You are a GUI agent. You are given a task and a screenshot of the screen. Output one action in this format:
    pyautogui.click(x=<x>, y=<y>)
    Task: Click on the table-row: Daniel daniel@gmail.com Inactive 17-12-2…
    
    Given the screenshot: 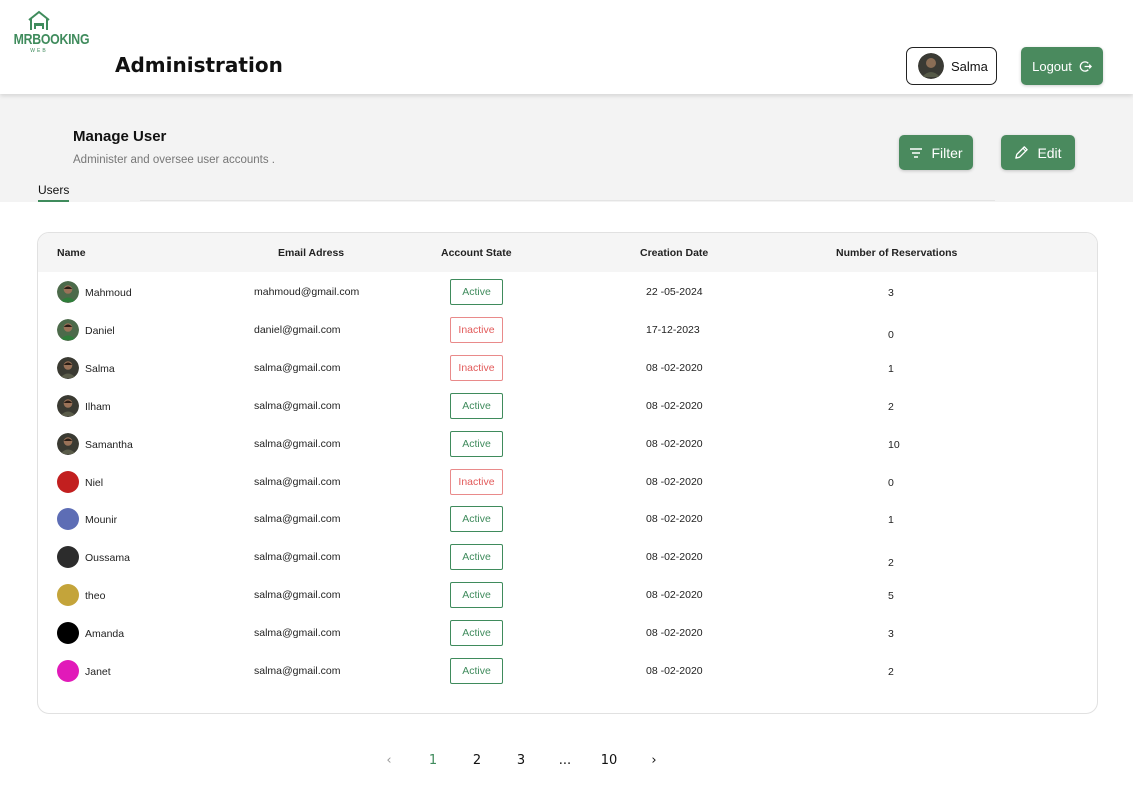 What is the action you would take?
    pyautogui.click(x=567, y=331)
    